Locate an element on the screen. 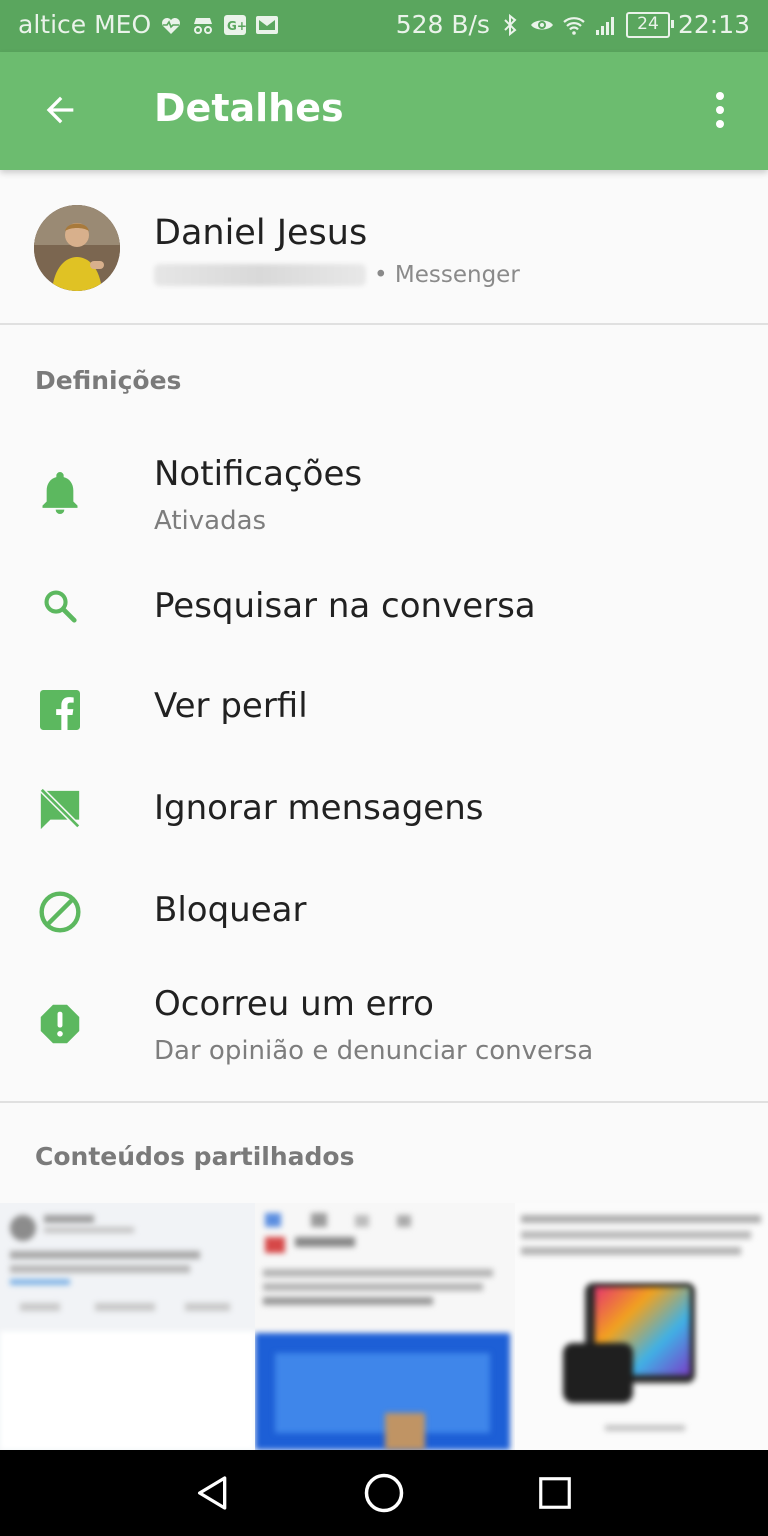 Image resolution: width=768 pixels, height=1536 pixels. svg-text: G+ is located at coordinates (237, 26).